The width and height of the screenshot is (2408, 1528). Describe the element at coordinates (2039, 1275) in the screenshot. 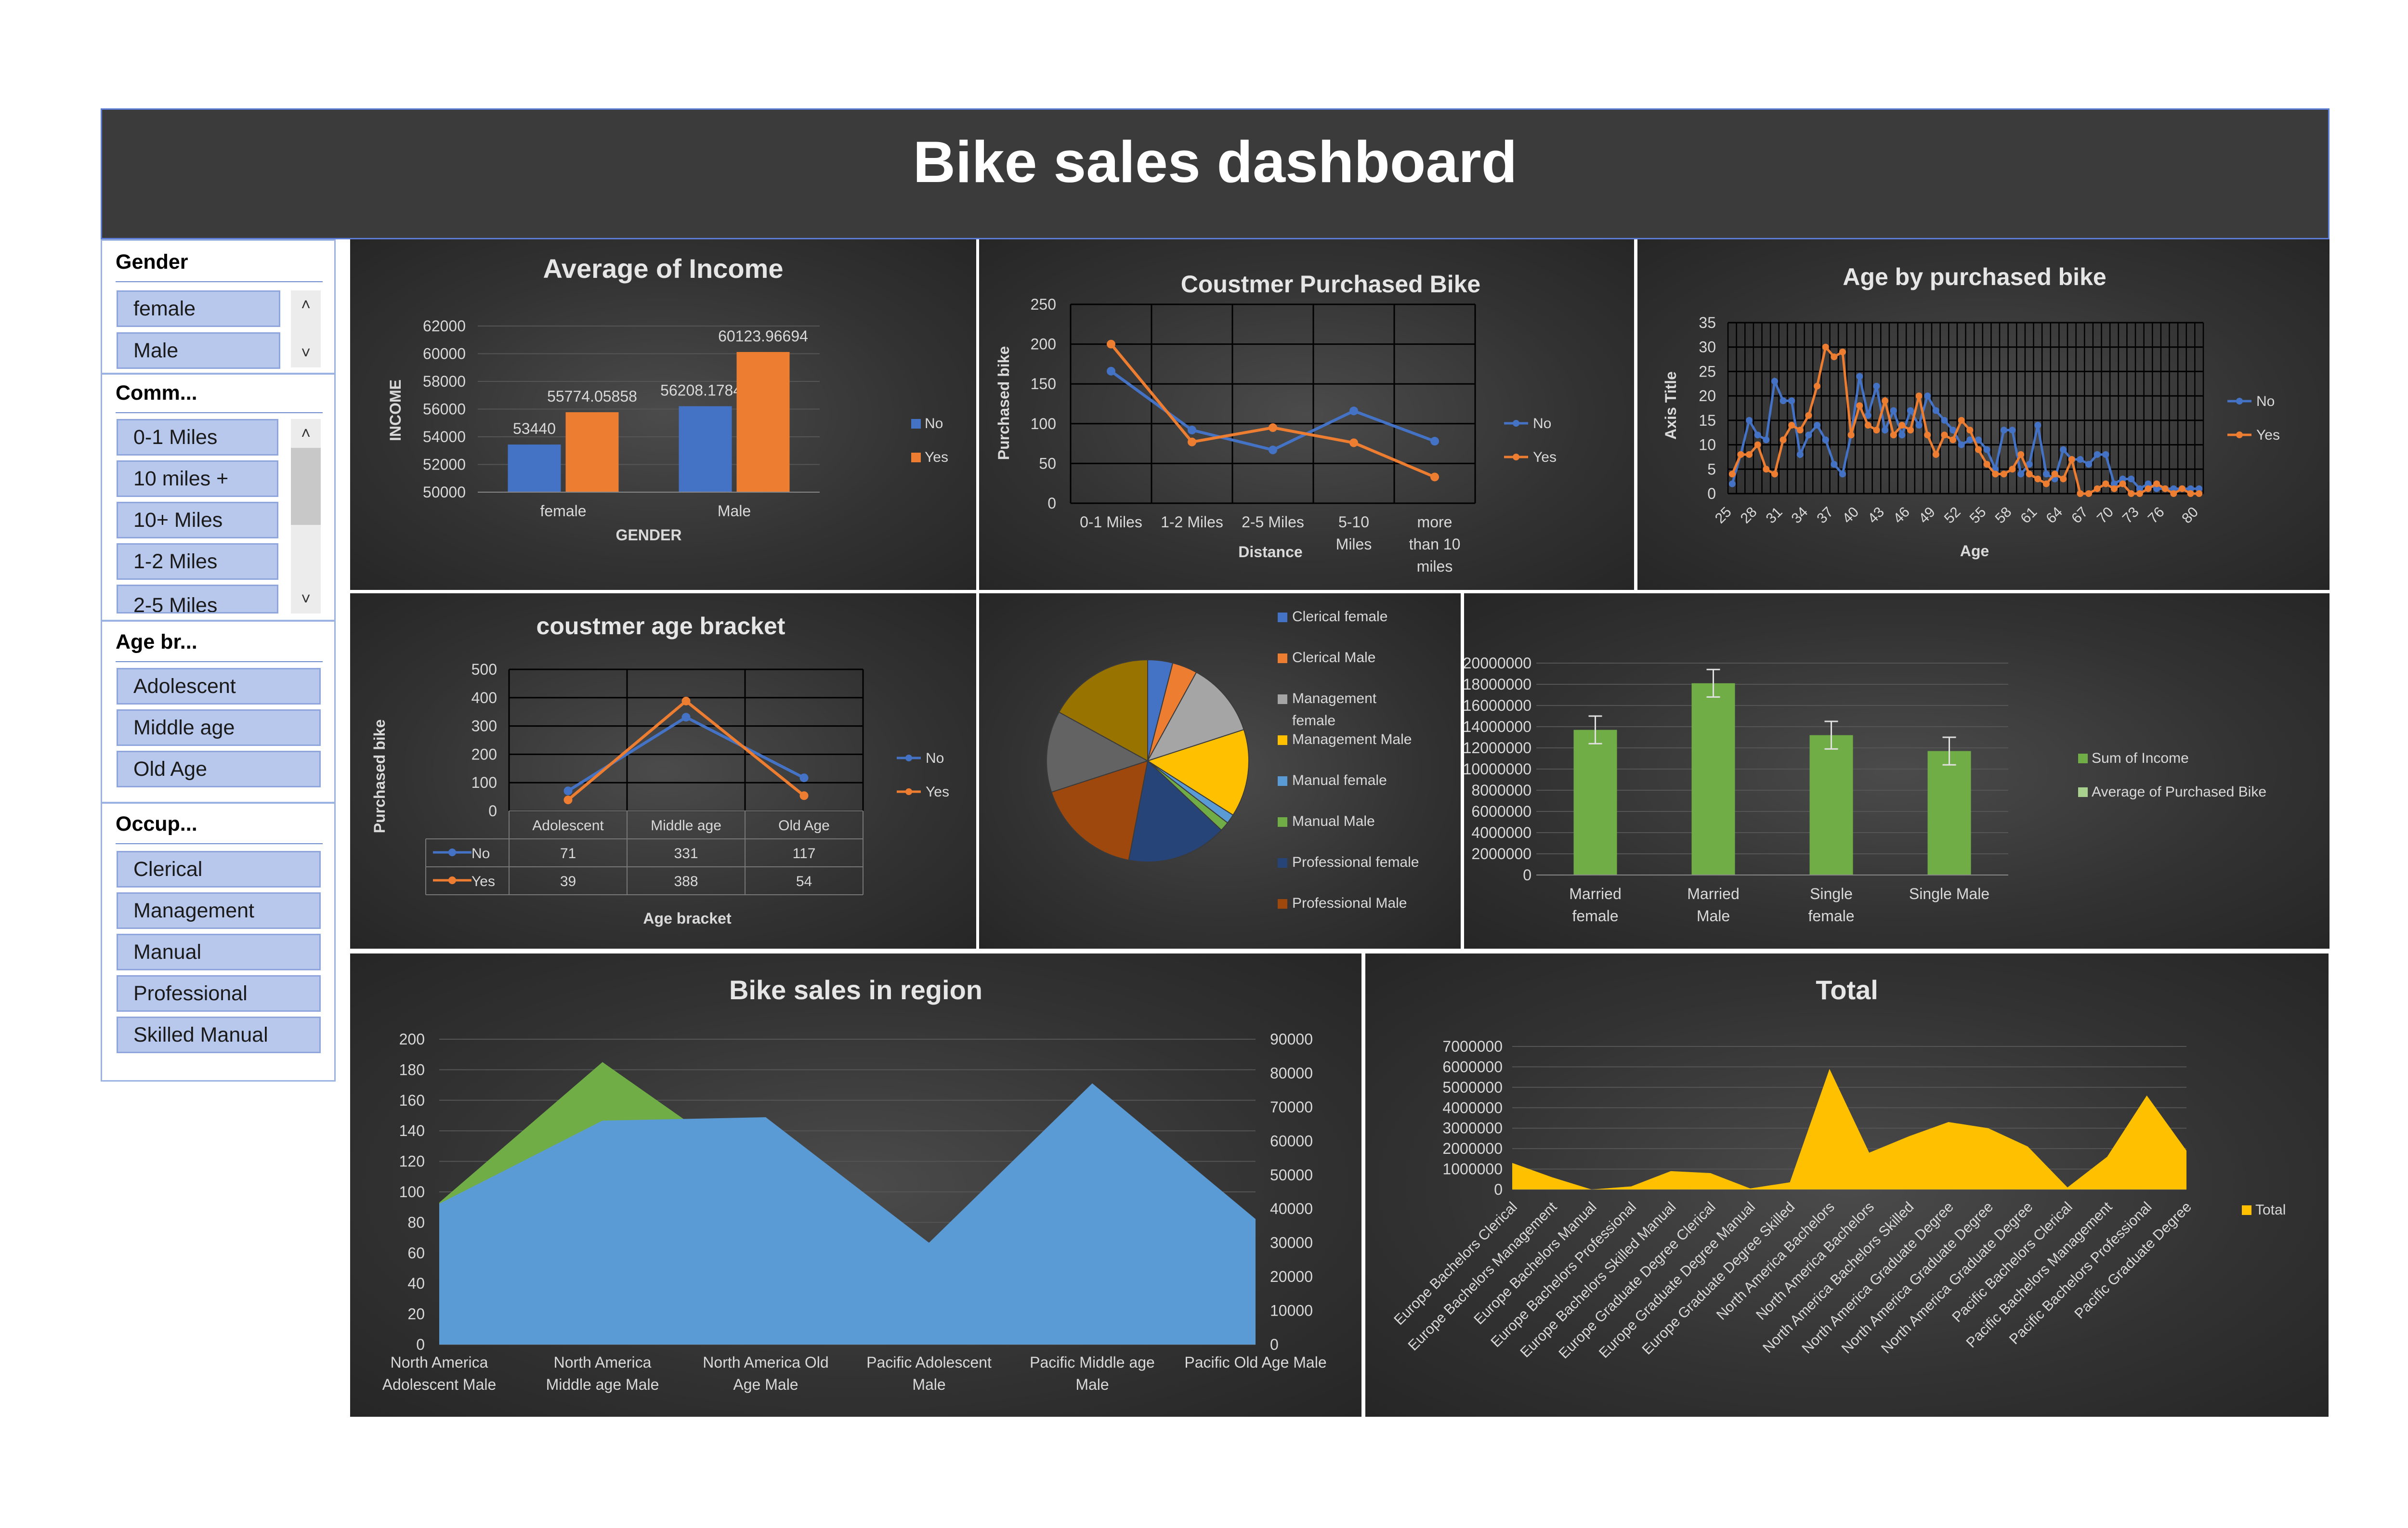

I see `x-tick-label: Pacific Bachelors Management` at that location.